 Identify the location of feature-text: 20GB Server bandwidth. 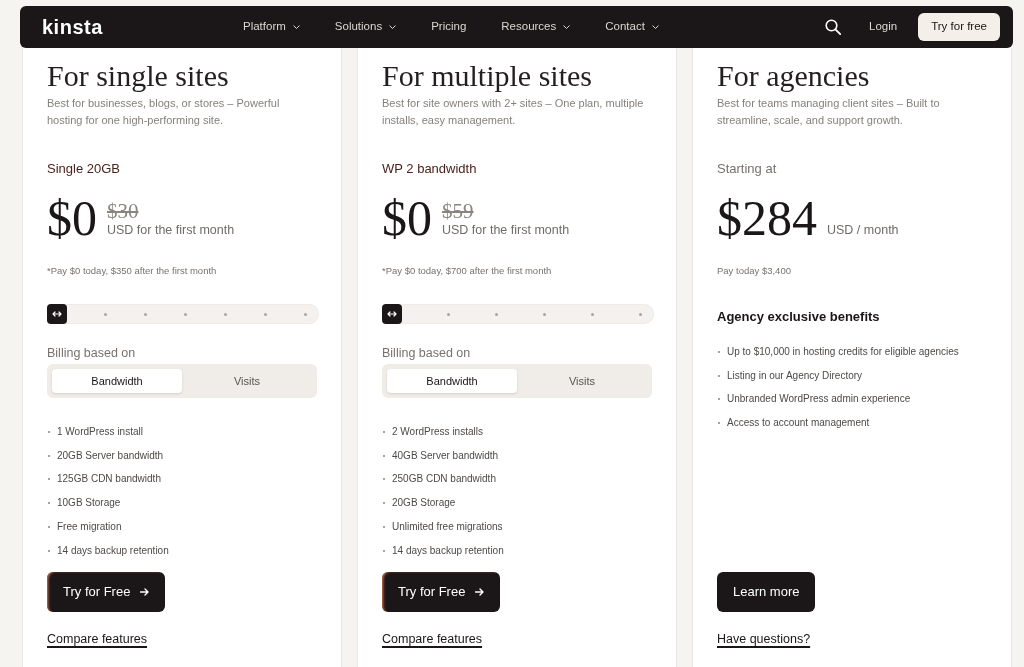
(110, 455).